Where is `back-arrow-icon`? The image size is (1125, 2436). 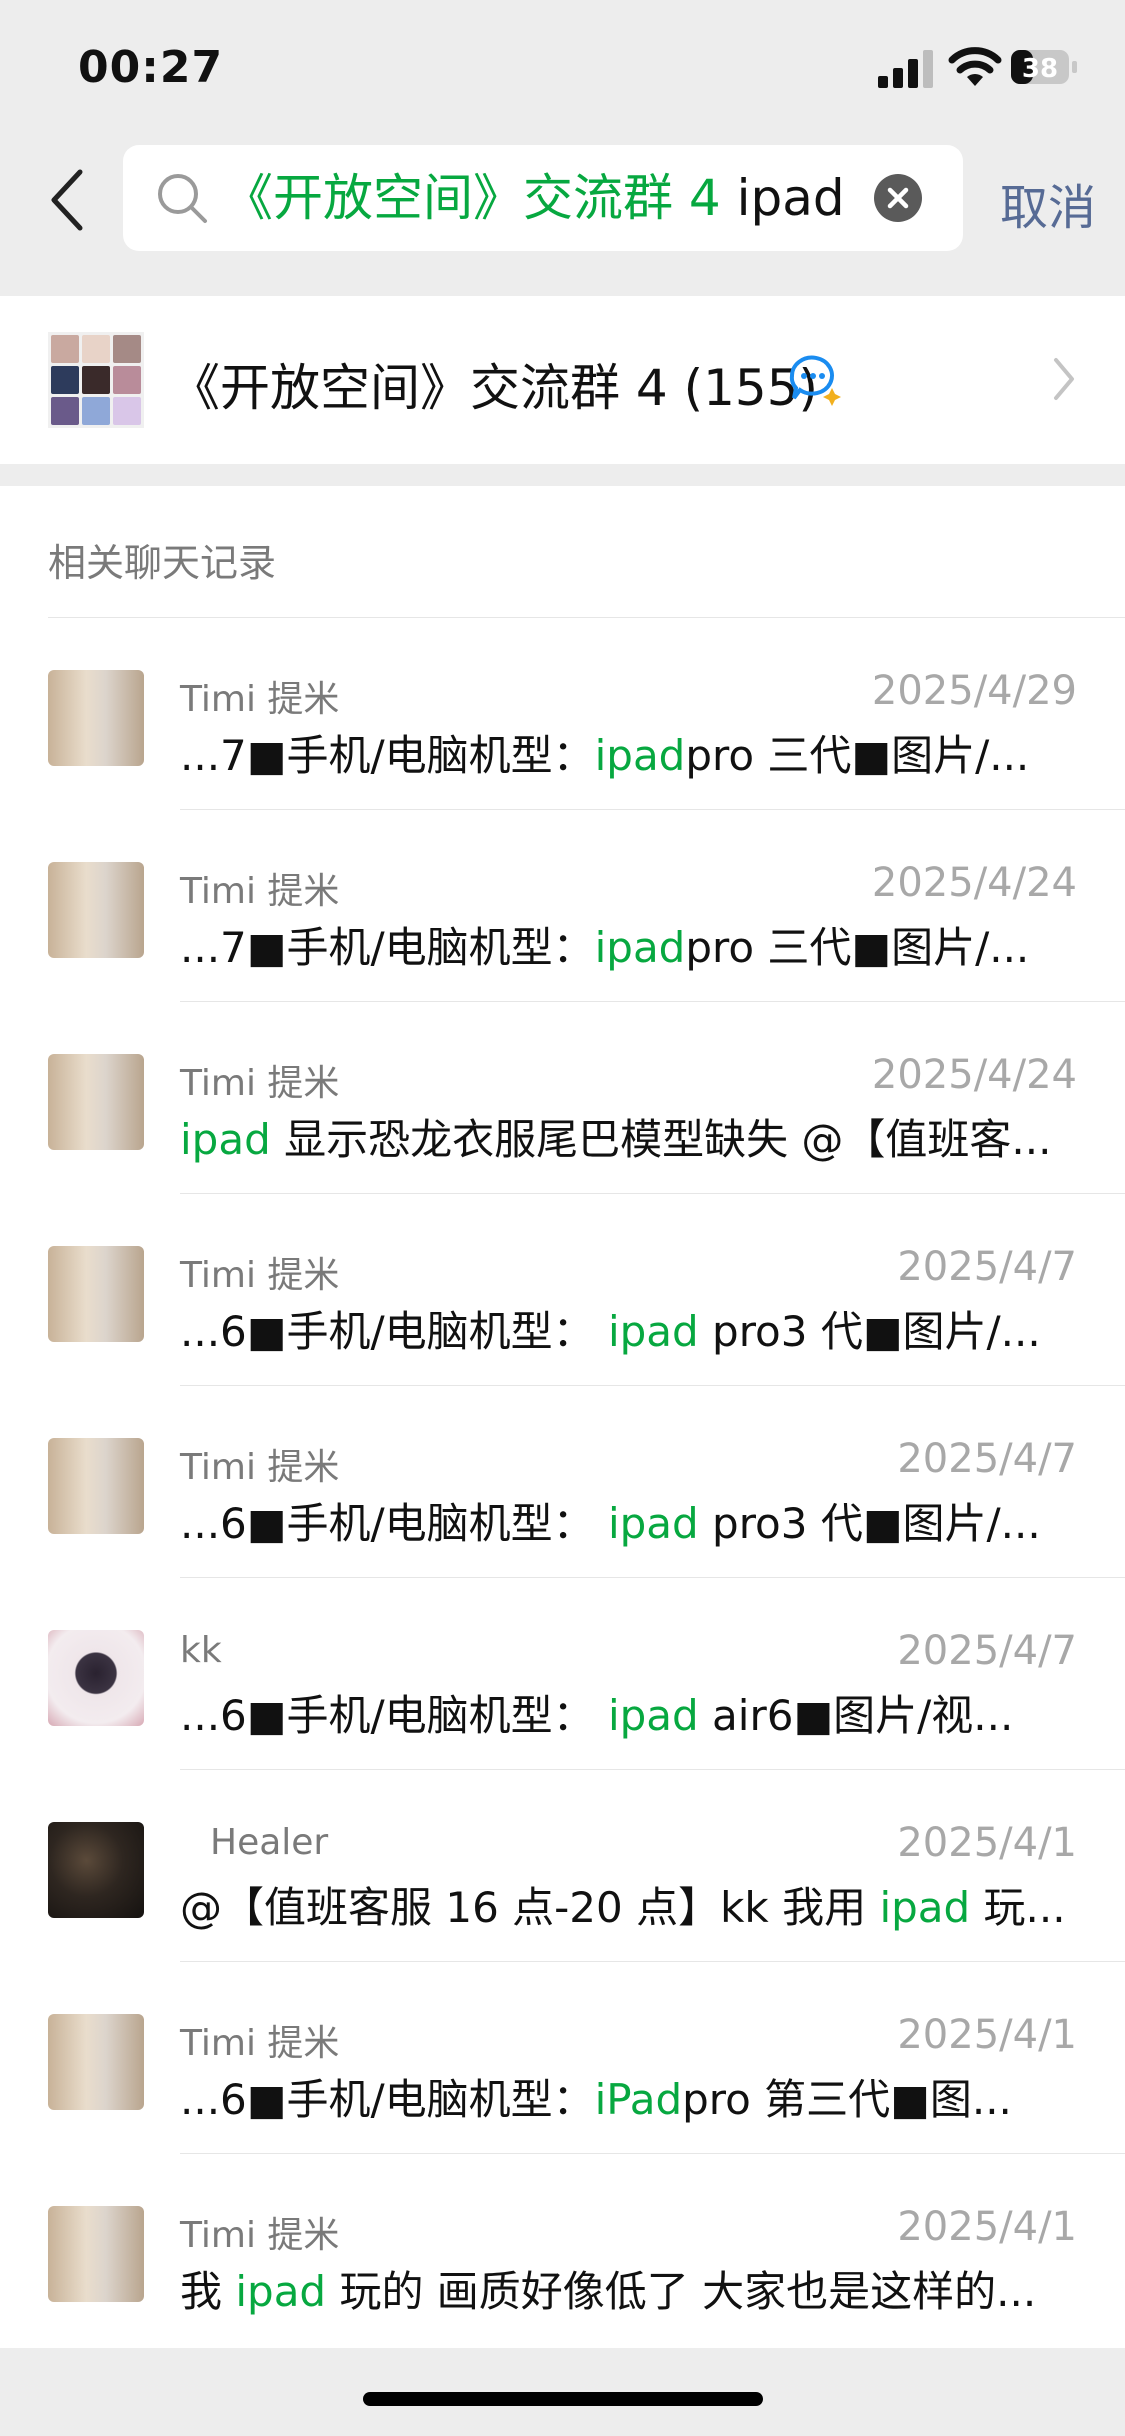
back-arrow-icon is located at coordinates (68, 200).